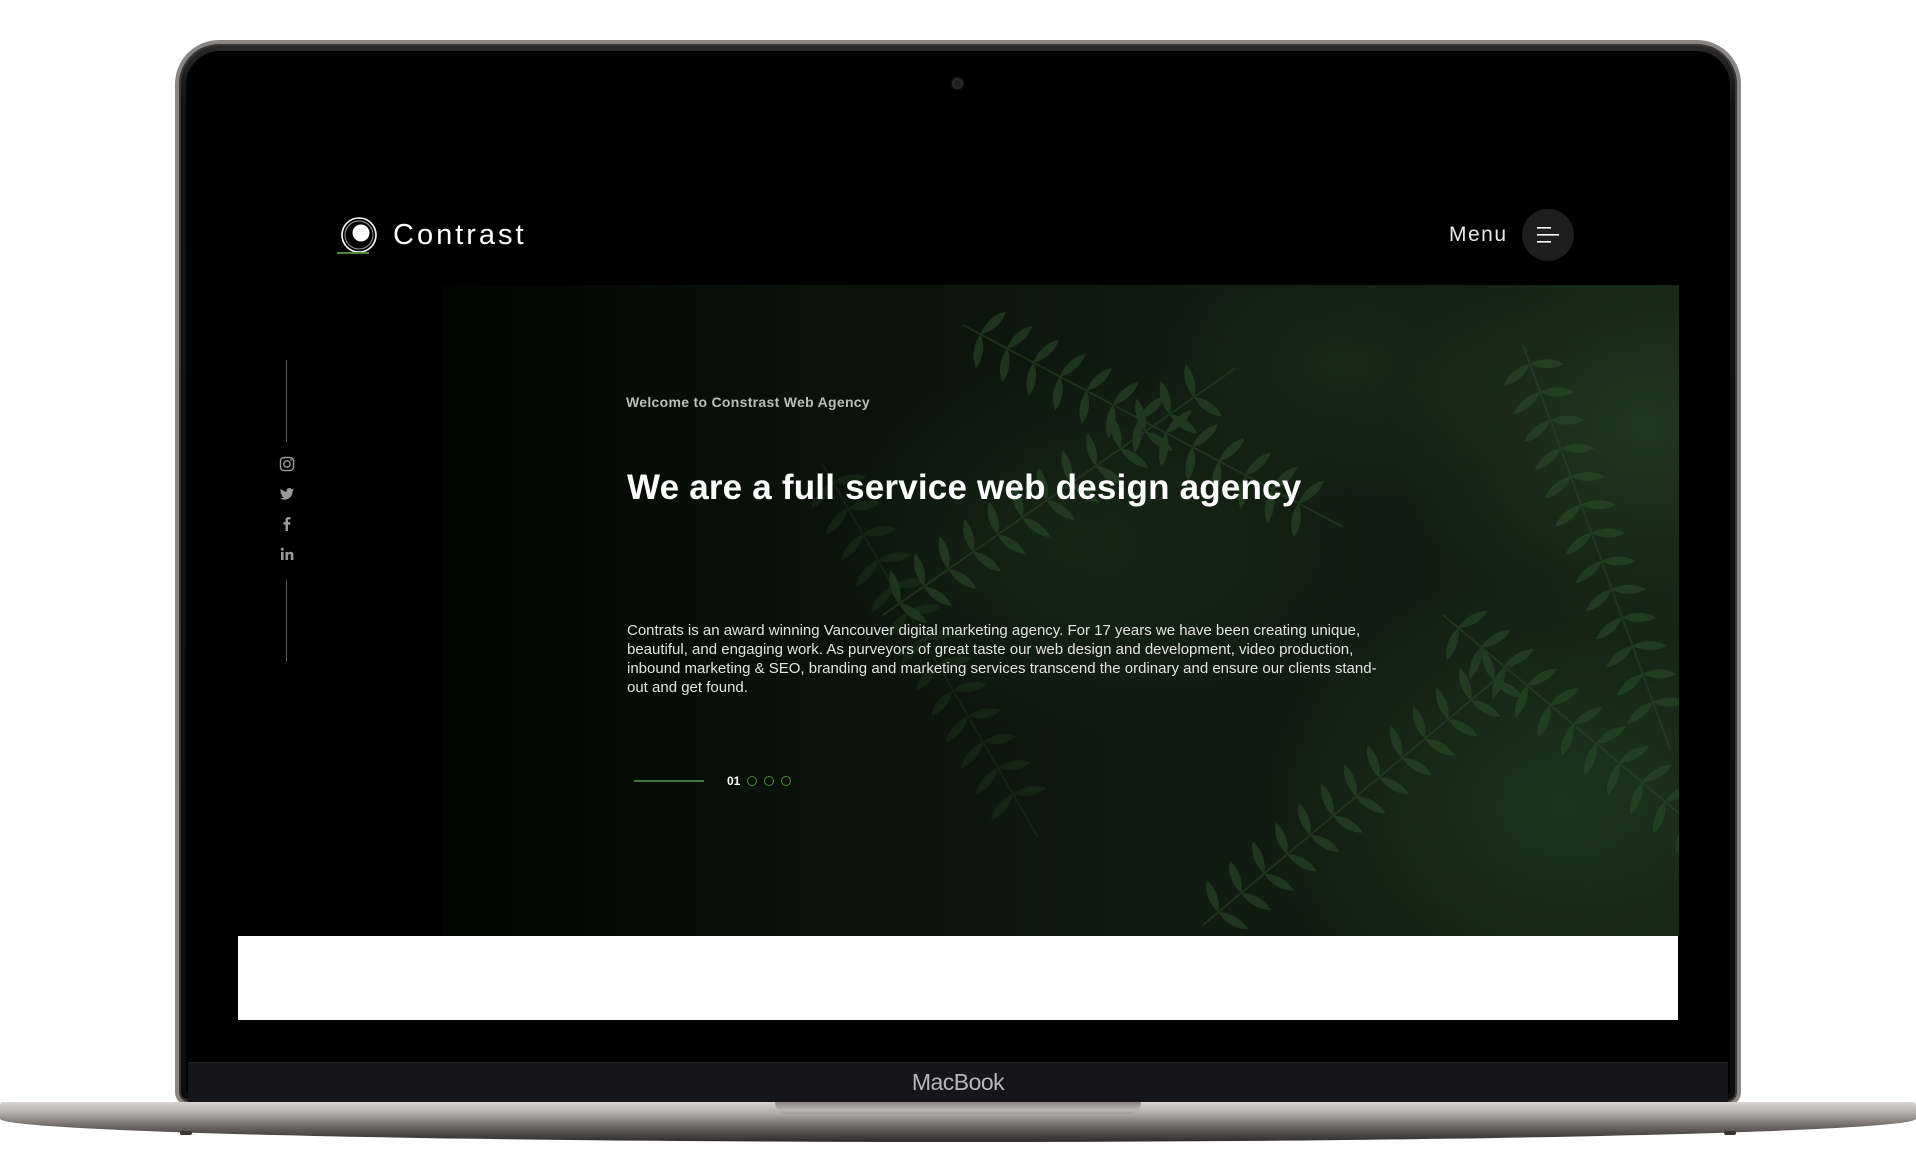  I want to click on menu-button, so click(1547, 235).